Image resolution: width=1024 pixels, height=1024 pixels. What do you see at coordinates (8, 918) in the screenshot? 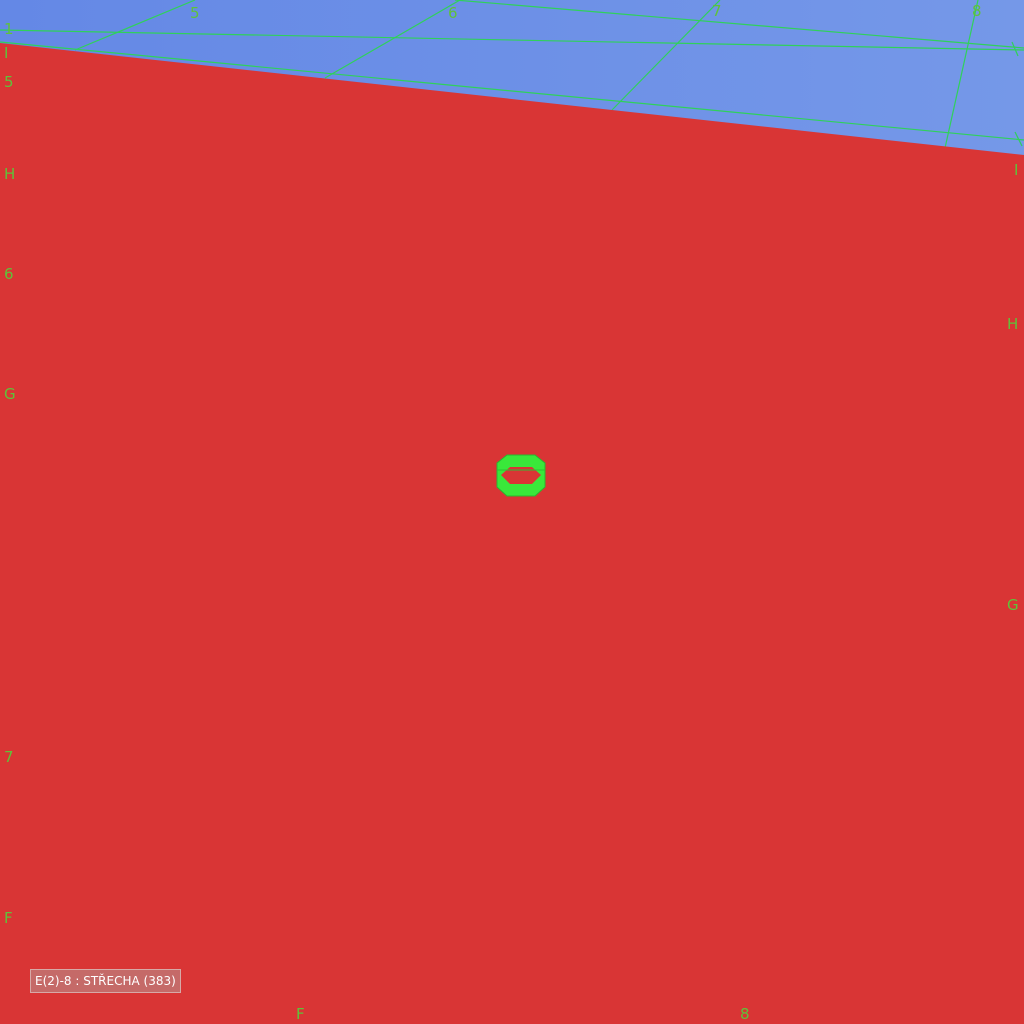
I see `grid-label-left-f: F` at bounding box center [8, 918].